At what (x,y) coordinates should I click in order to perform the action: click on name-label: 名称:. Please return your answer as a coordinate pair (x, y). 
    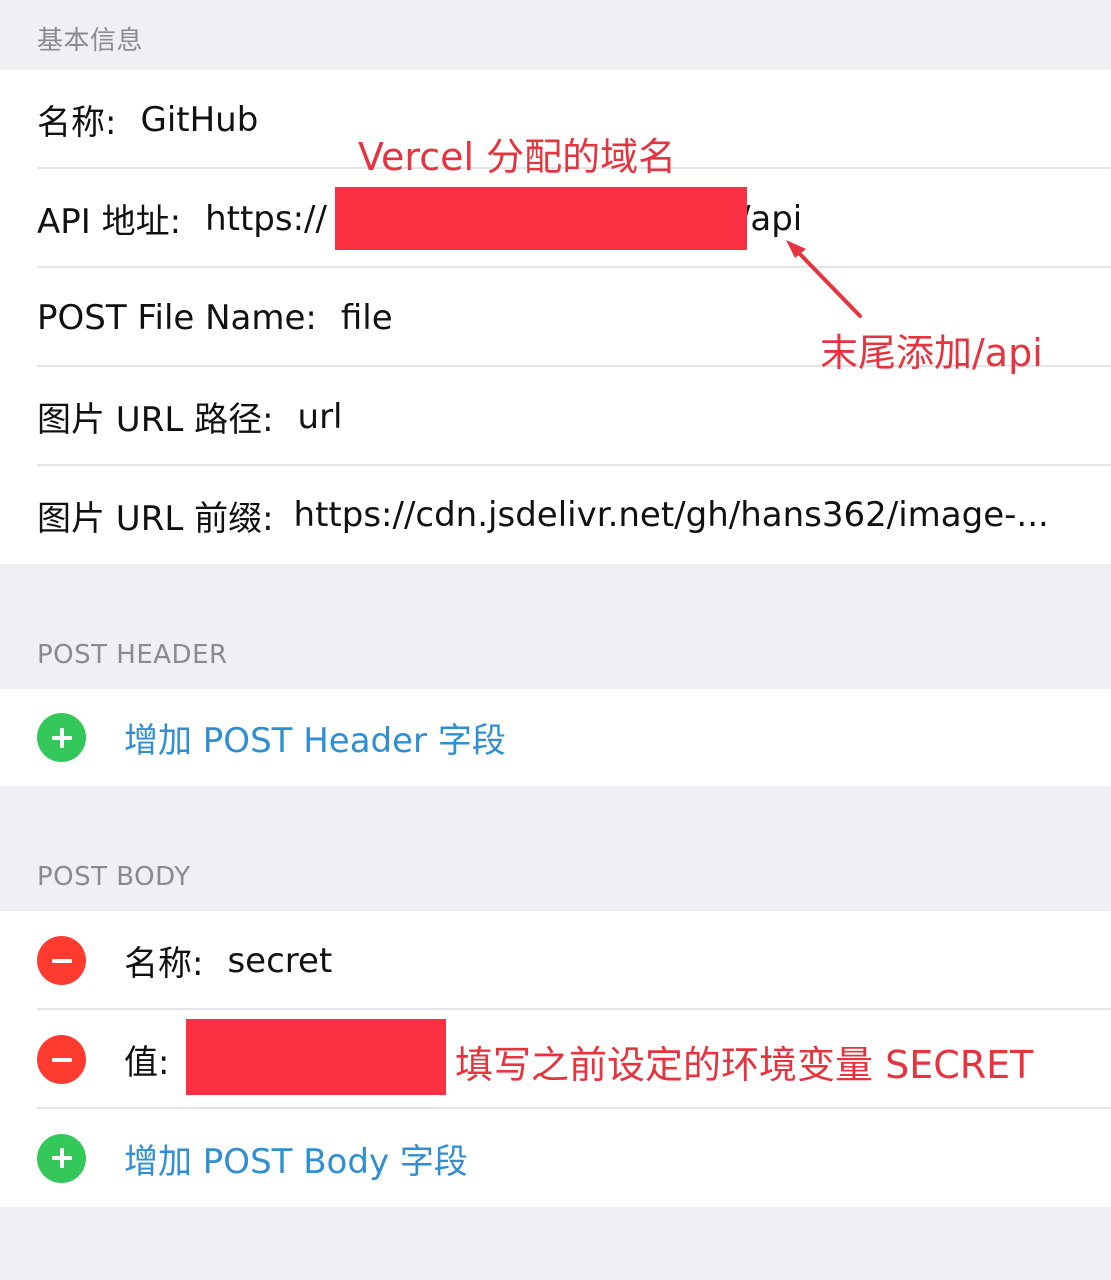
    Looking at the image, I should click on (77, 123).